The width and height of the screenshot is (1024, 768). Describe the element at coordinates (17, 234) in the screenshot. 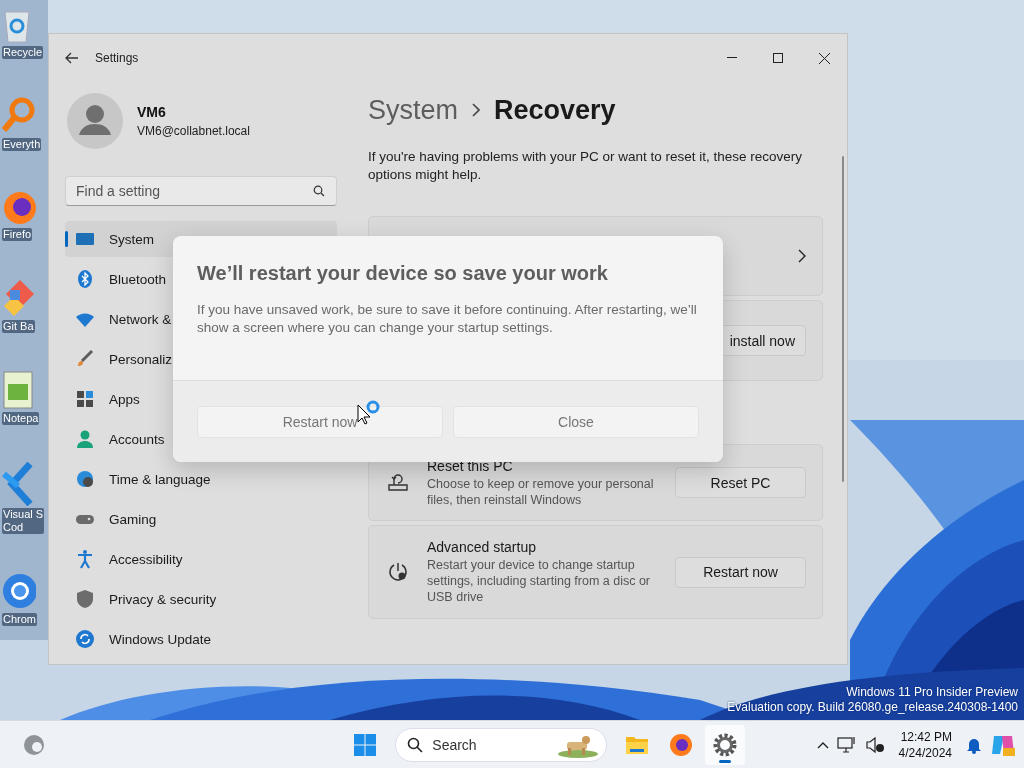

I see `desktop-icon-label: Firefo` at that location.